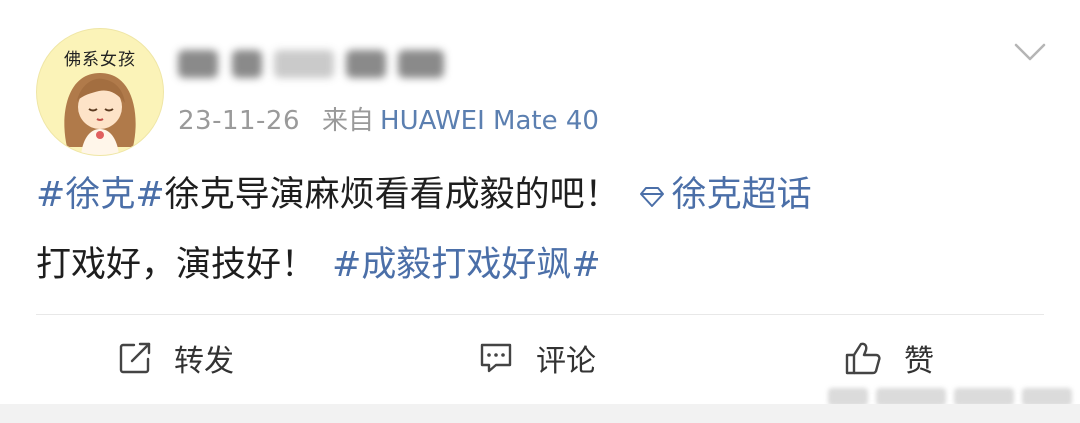 The width and height of the screenshot is (1080, 423). What do you see at coordinates (313, 62) in the screenshot?
I see `username-redacted` at bounding box center [313, 62].